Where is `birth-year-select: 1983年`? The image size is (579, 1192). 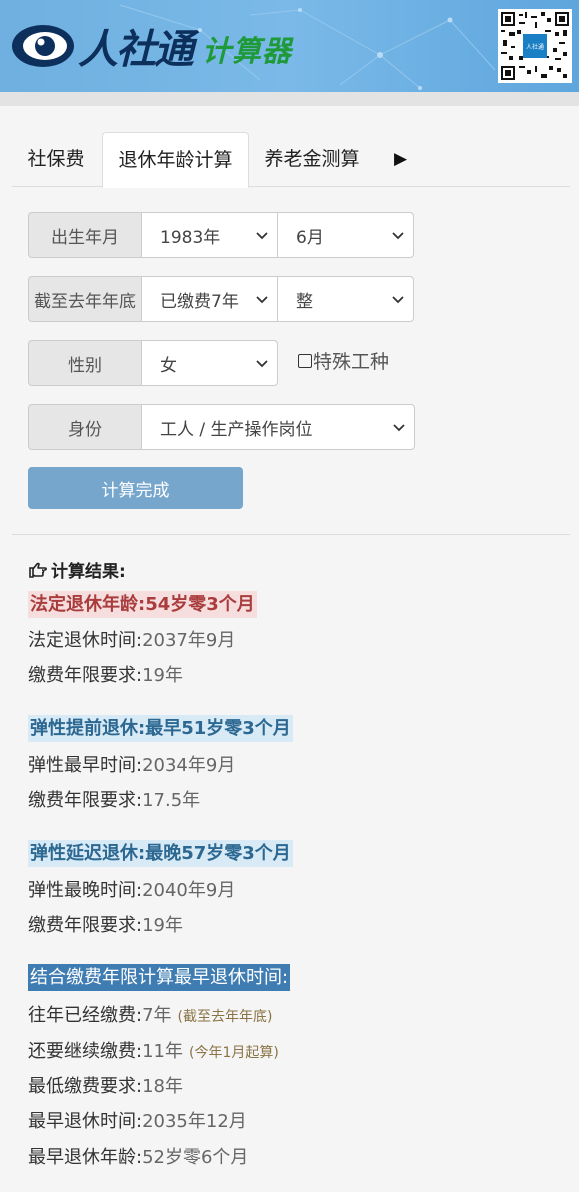
birth-year-select: 1983年 is located at coordinates (209, 235).